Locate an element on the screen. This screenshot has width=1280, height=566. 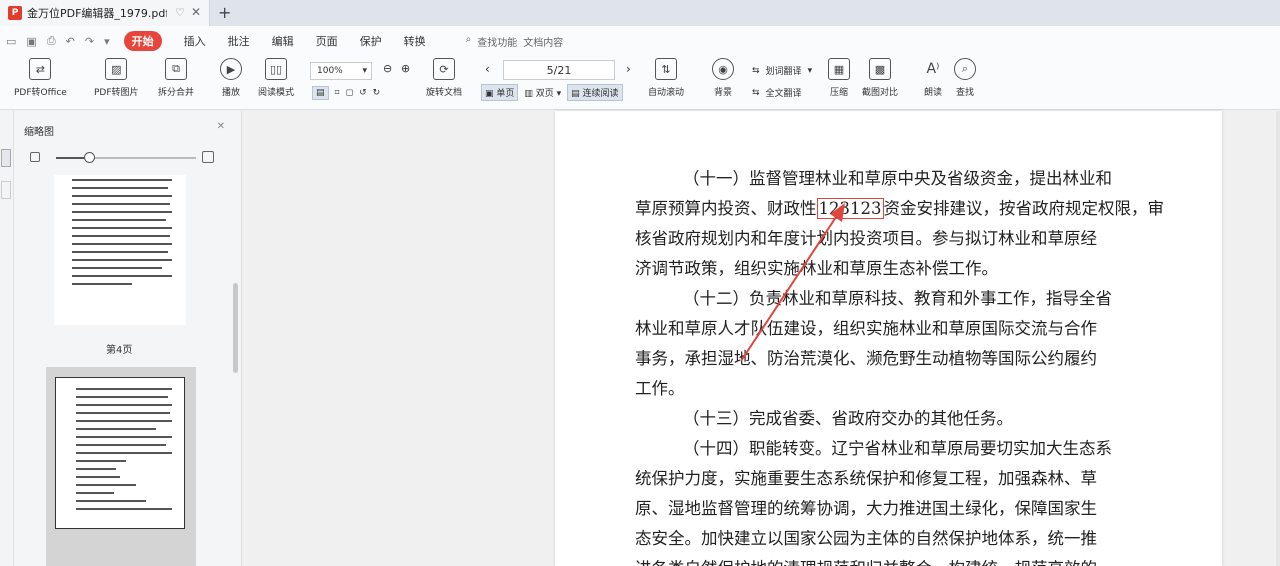
search-hint-doc: 文档内容 is located at coordinates (543, 43).